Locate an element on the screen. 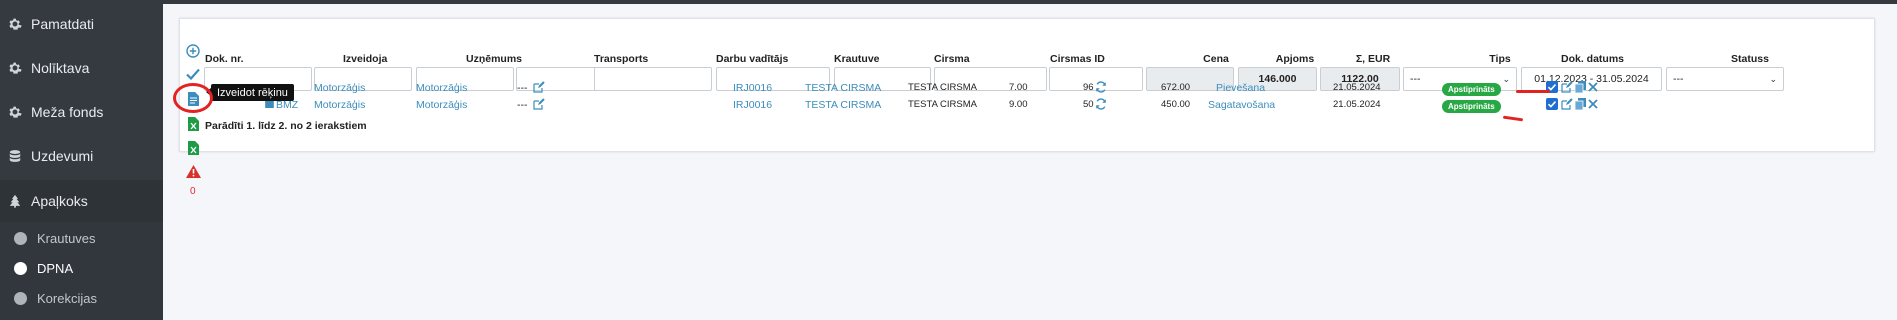 Image resolution: width=1897 pixels, height=320 pixels. header-uznemums: Uzņēmums is located at coordinates (494, 59).